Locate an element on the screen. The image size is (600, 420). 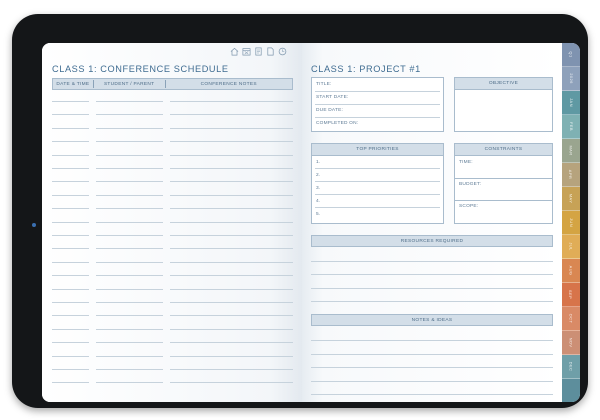
time-label: TIME: is located at coordinates (466, 162).